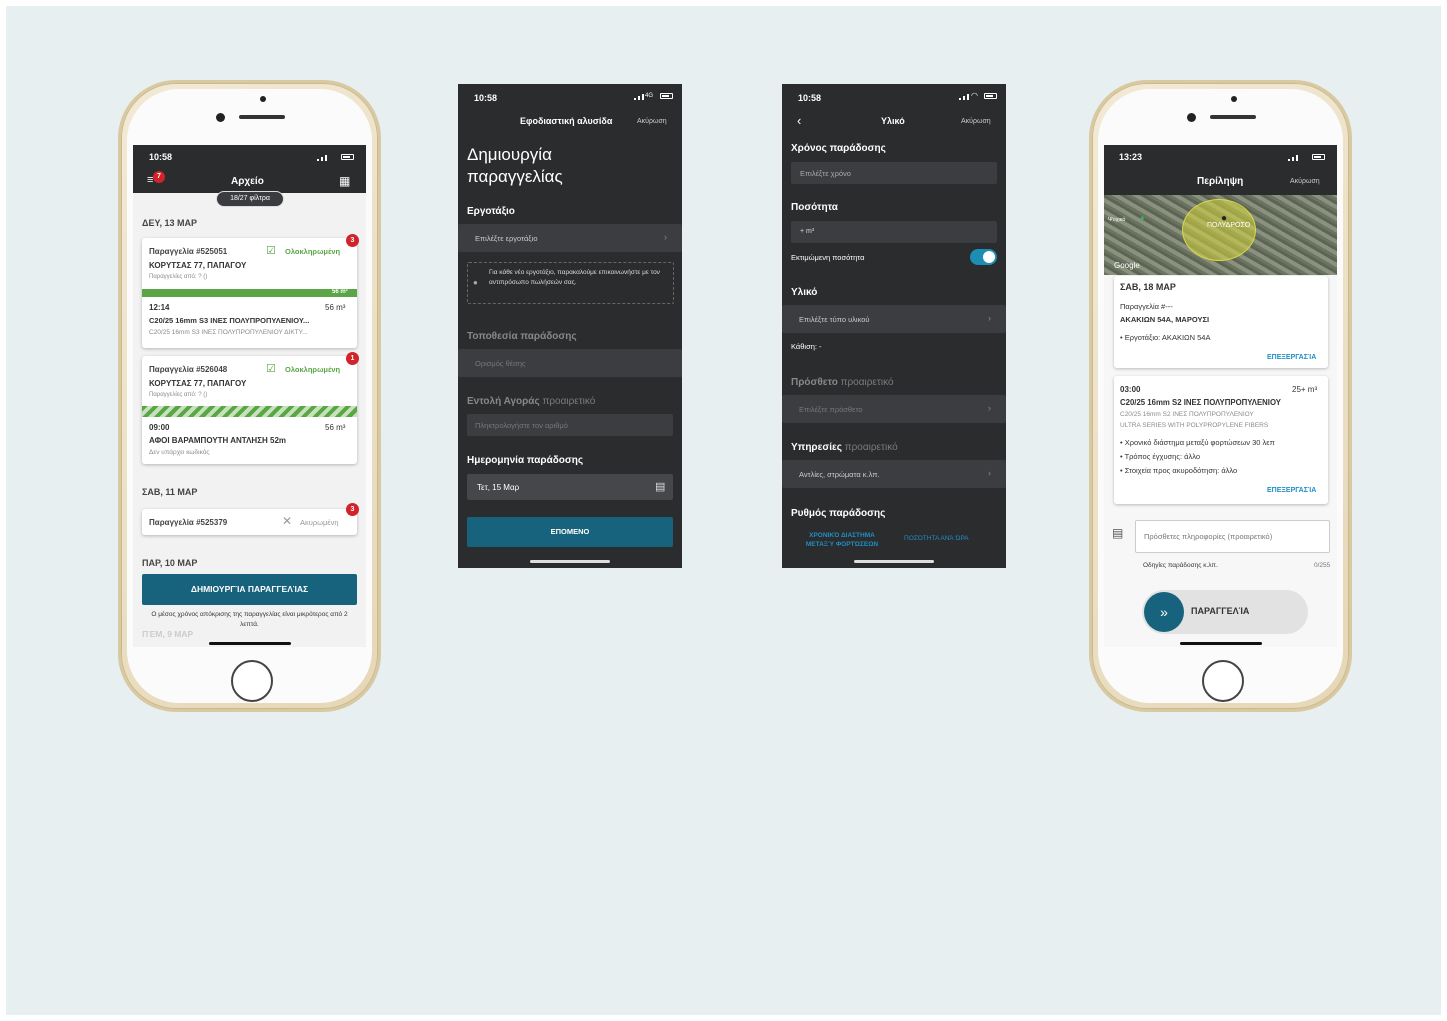  I want to click on rhythm-option-interval: ΧΡΟΝΙΚΌ ΔΙΑΣΤΗΜΑ ΜΕΤΑΞΎ ΦΟΡΤΏΣΕΩΝ, so click(842, 540).